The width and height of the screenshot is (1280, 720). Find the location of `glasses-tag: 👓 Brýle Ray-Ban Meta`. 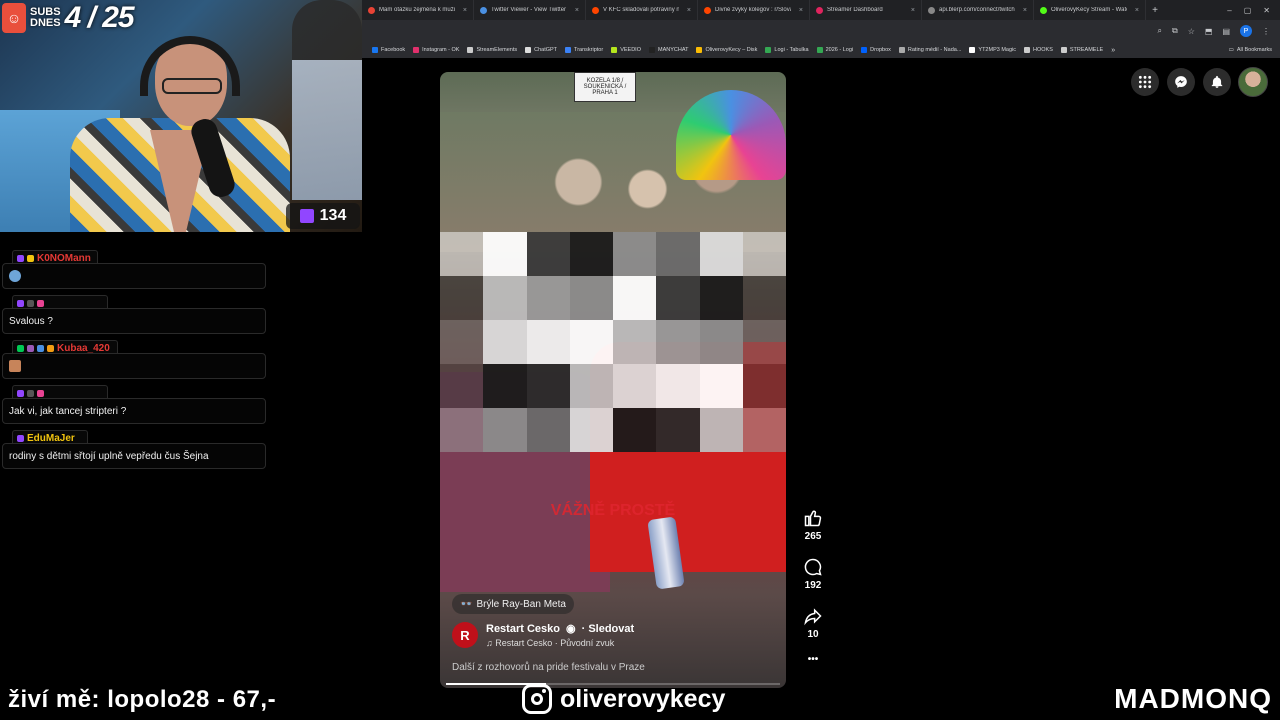

glasses-tag: 👓 Brýle Ray-Ban Meta is located at coordinates (513, 604).